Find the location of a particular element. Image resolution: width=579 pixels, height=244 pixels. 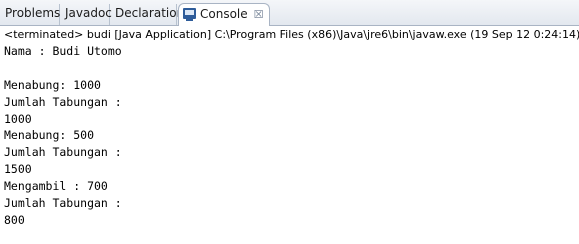

tab-problems: Problems is located at coordinates (30, 14).